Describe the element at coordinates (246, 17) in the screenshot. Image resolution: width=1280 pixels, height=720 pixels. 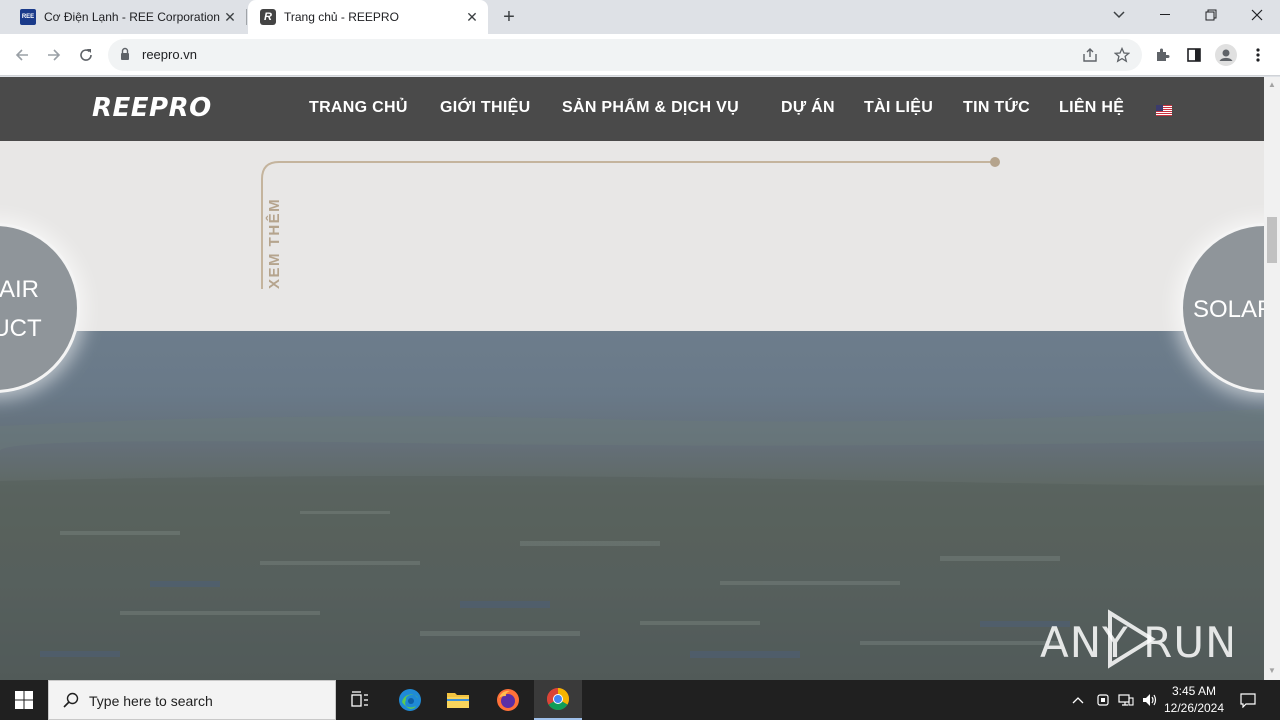
I see `tab-divider` at that location.